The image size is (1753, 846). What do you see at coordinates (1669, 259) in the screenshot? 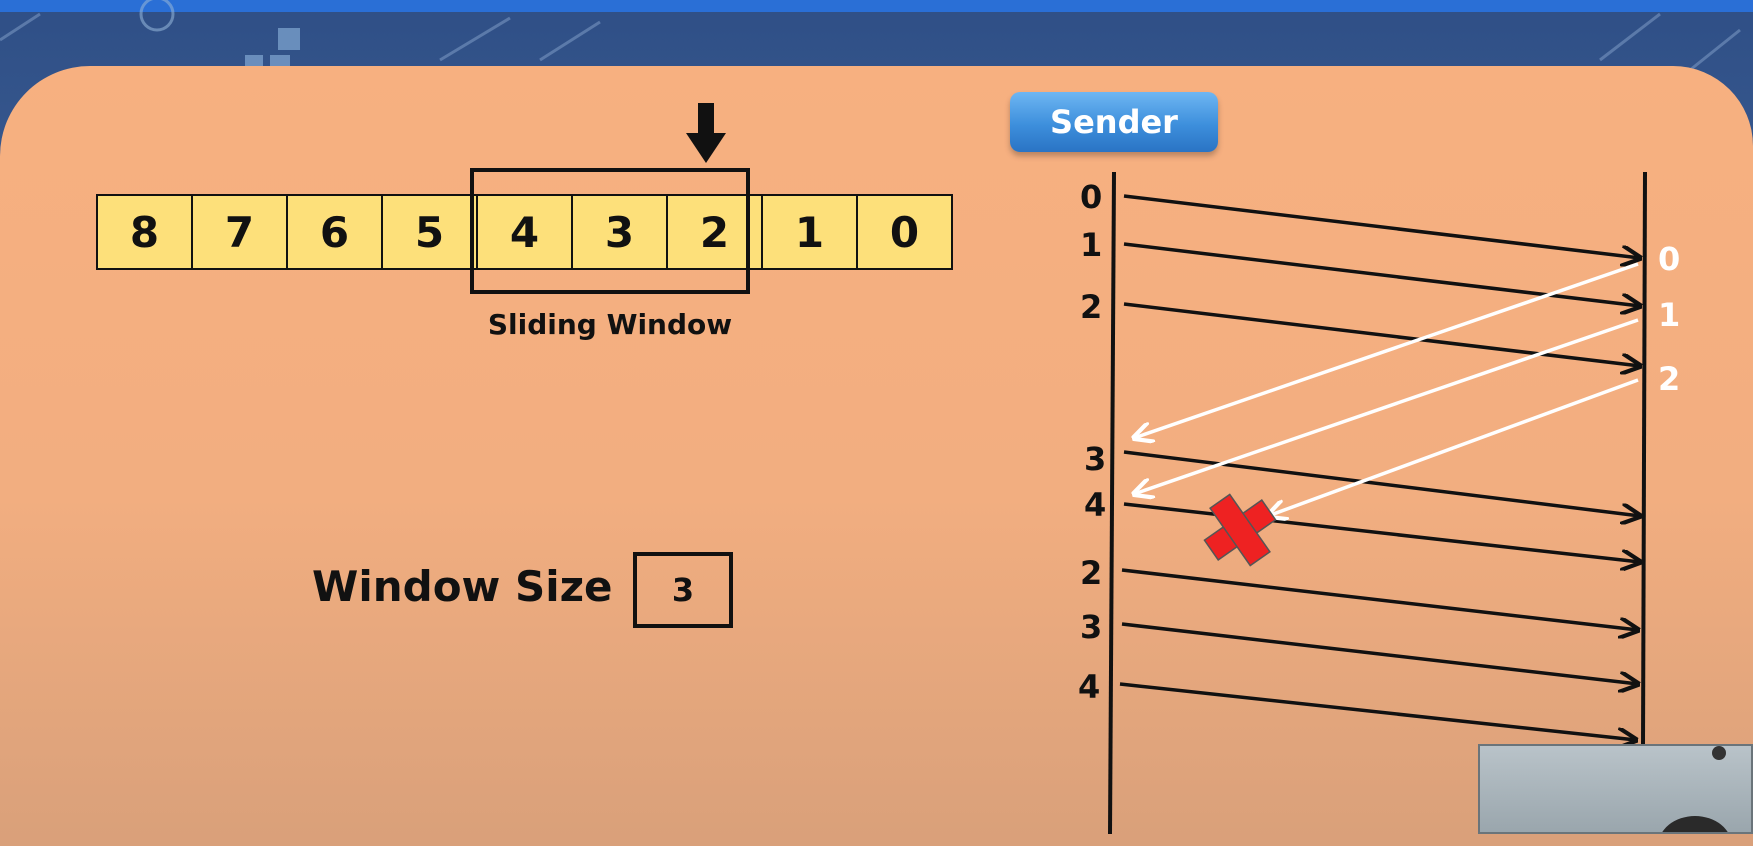
I see `ack-label: 0` at bounding box center [1669, 259].